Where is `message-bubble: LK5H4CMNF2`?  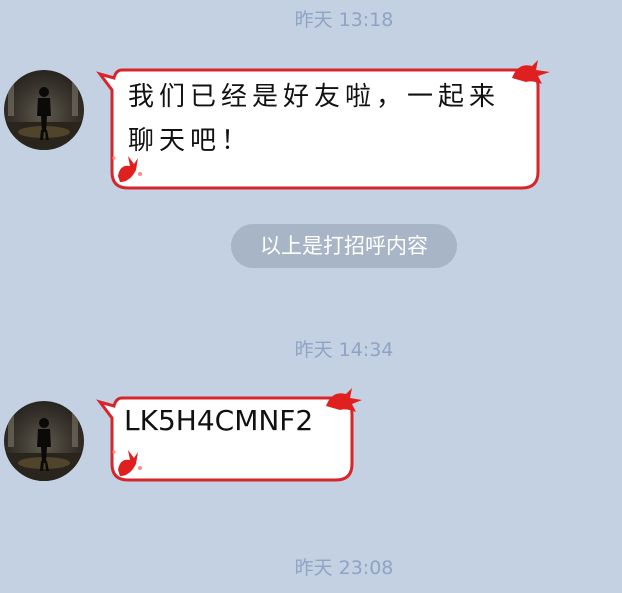
message-bubble: LK5H4CMNF2 is located at coordinates (229, 436).